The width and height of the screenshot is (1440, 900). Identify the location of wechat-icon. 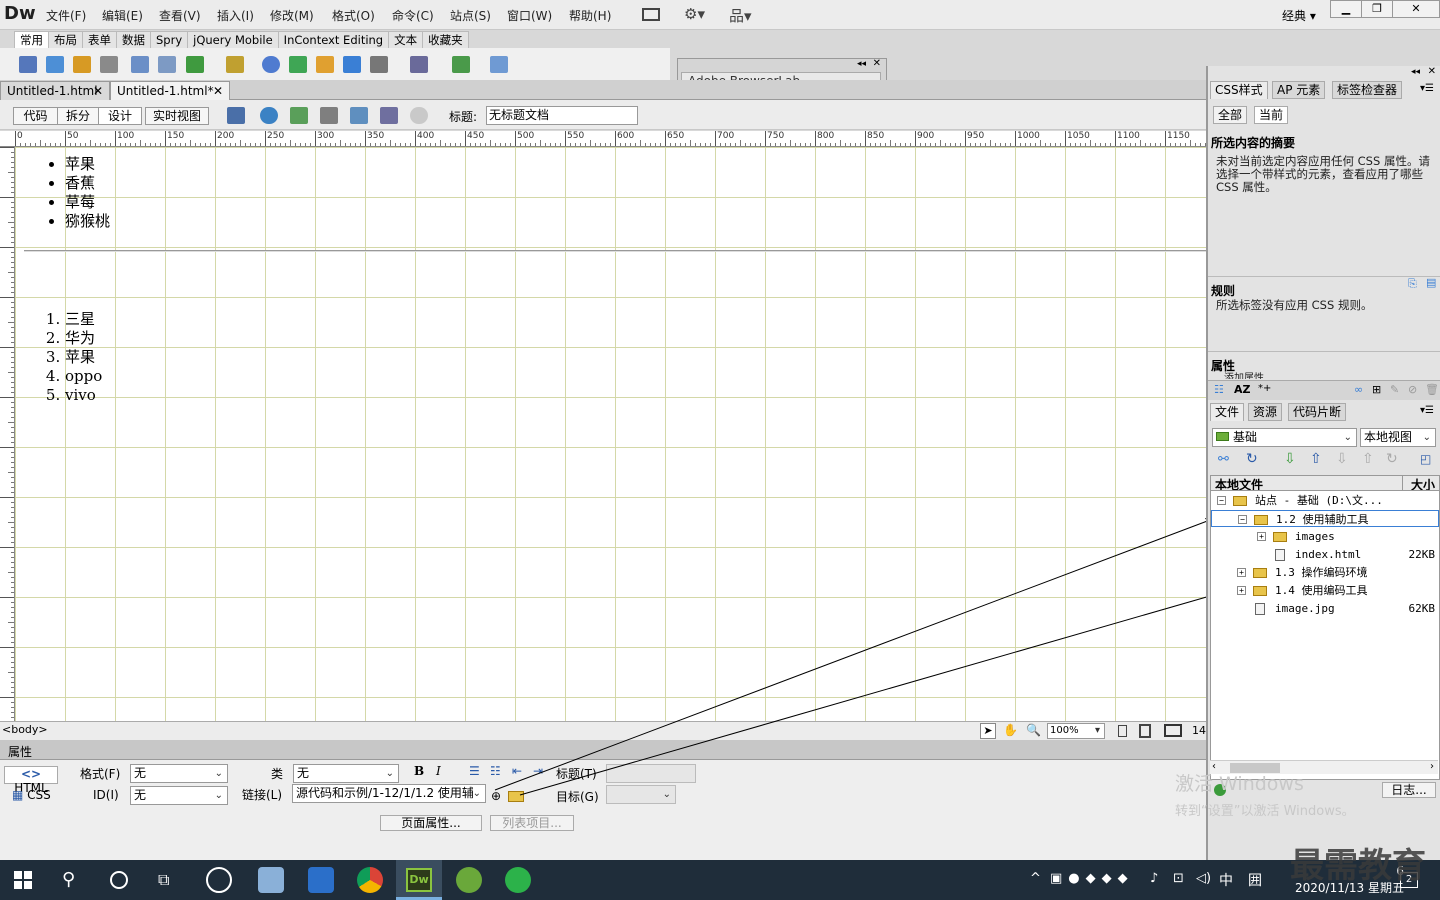
(518, 880).